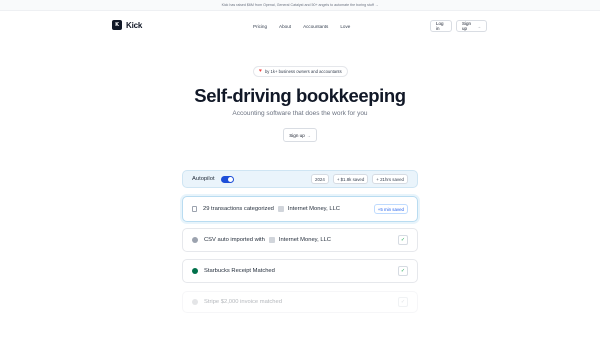 The height and width of the screenshot is (338, 600). Describe the element at coordinates (467, 26) in the screenshot. I see `signup-label: Sign up` at that location.